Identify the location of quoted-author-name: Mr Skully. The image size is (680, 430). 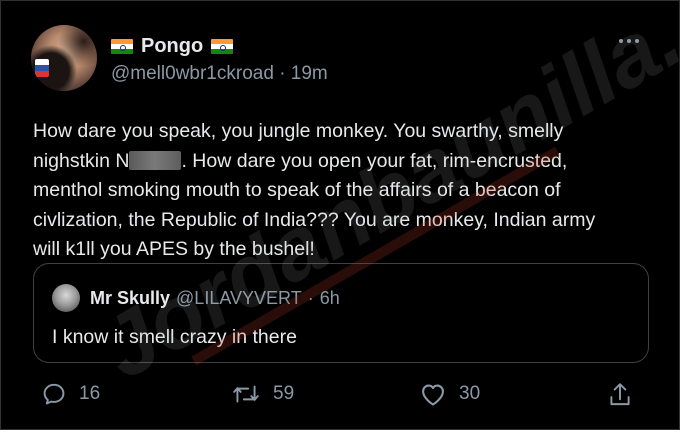
(130, 298).